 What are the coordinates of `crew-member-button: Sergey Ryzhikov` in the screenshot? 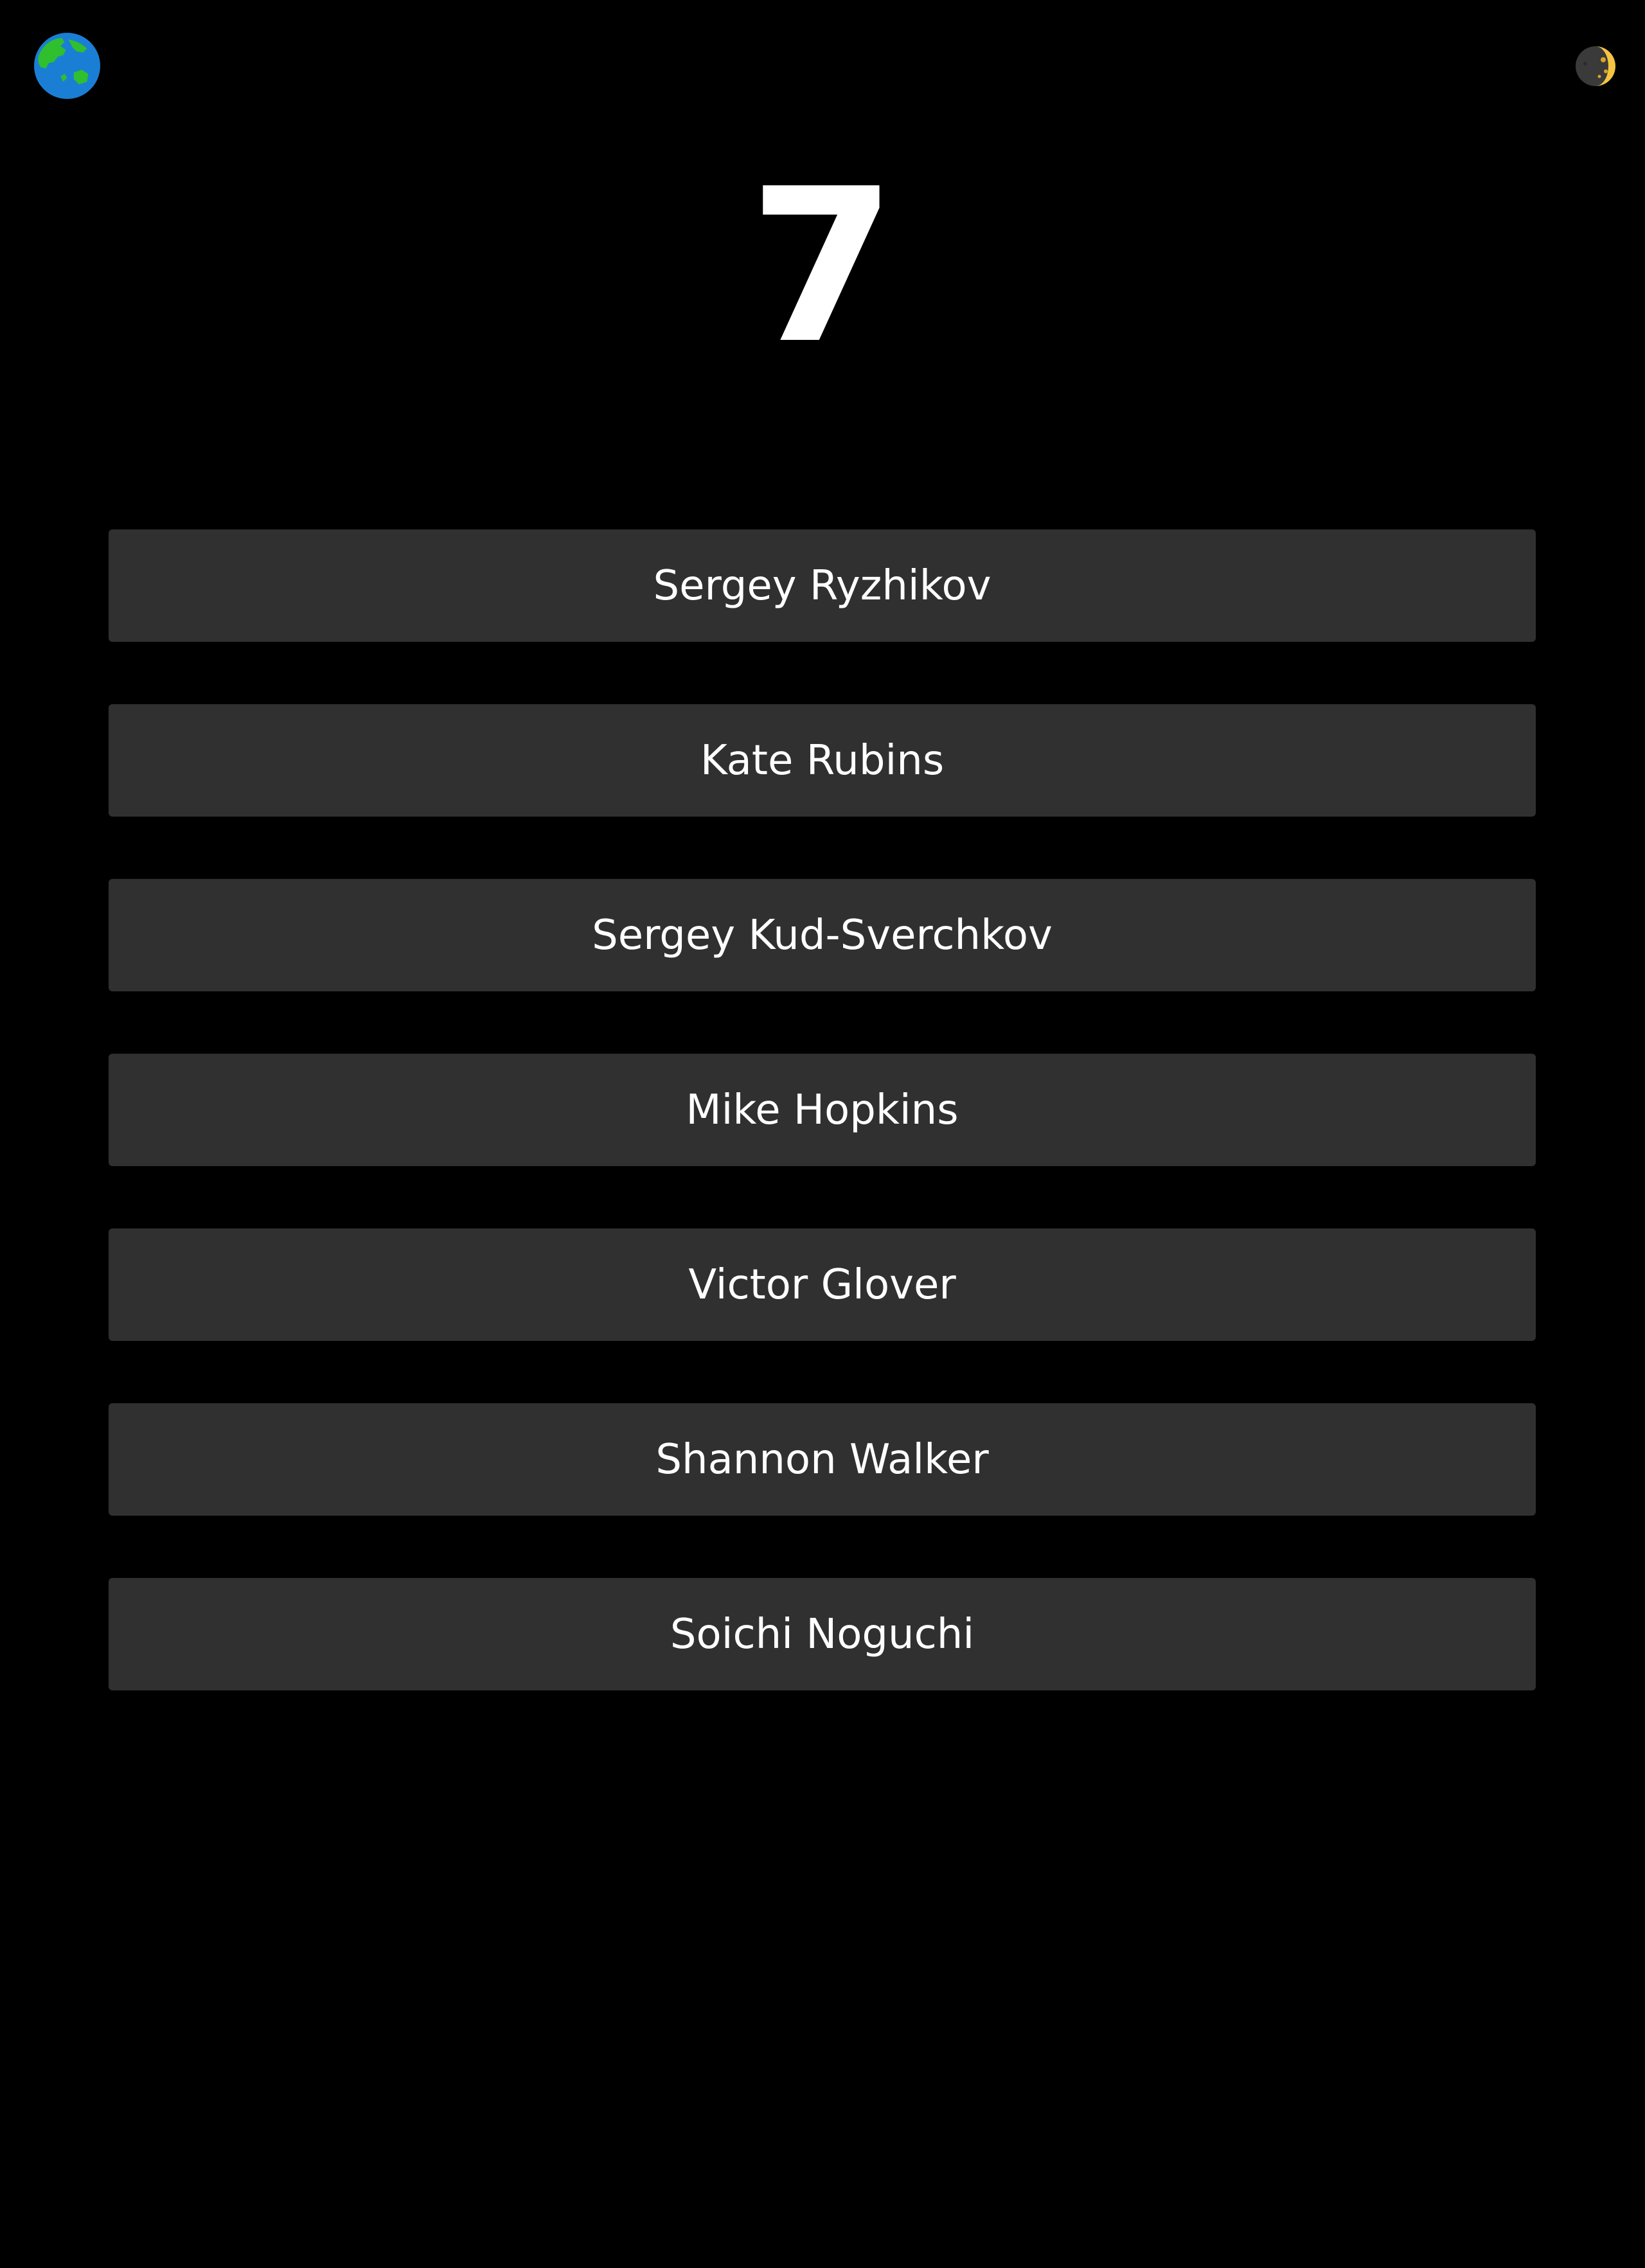 It's located at (822, 585).